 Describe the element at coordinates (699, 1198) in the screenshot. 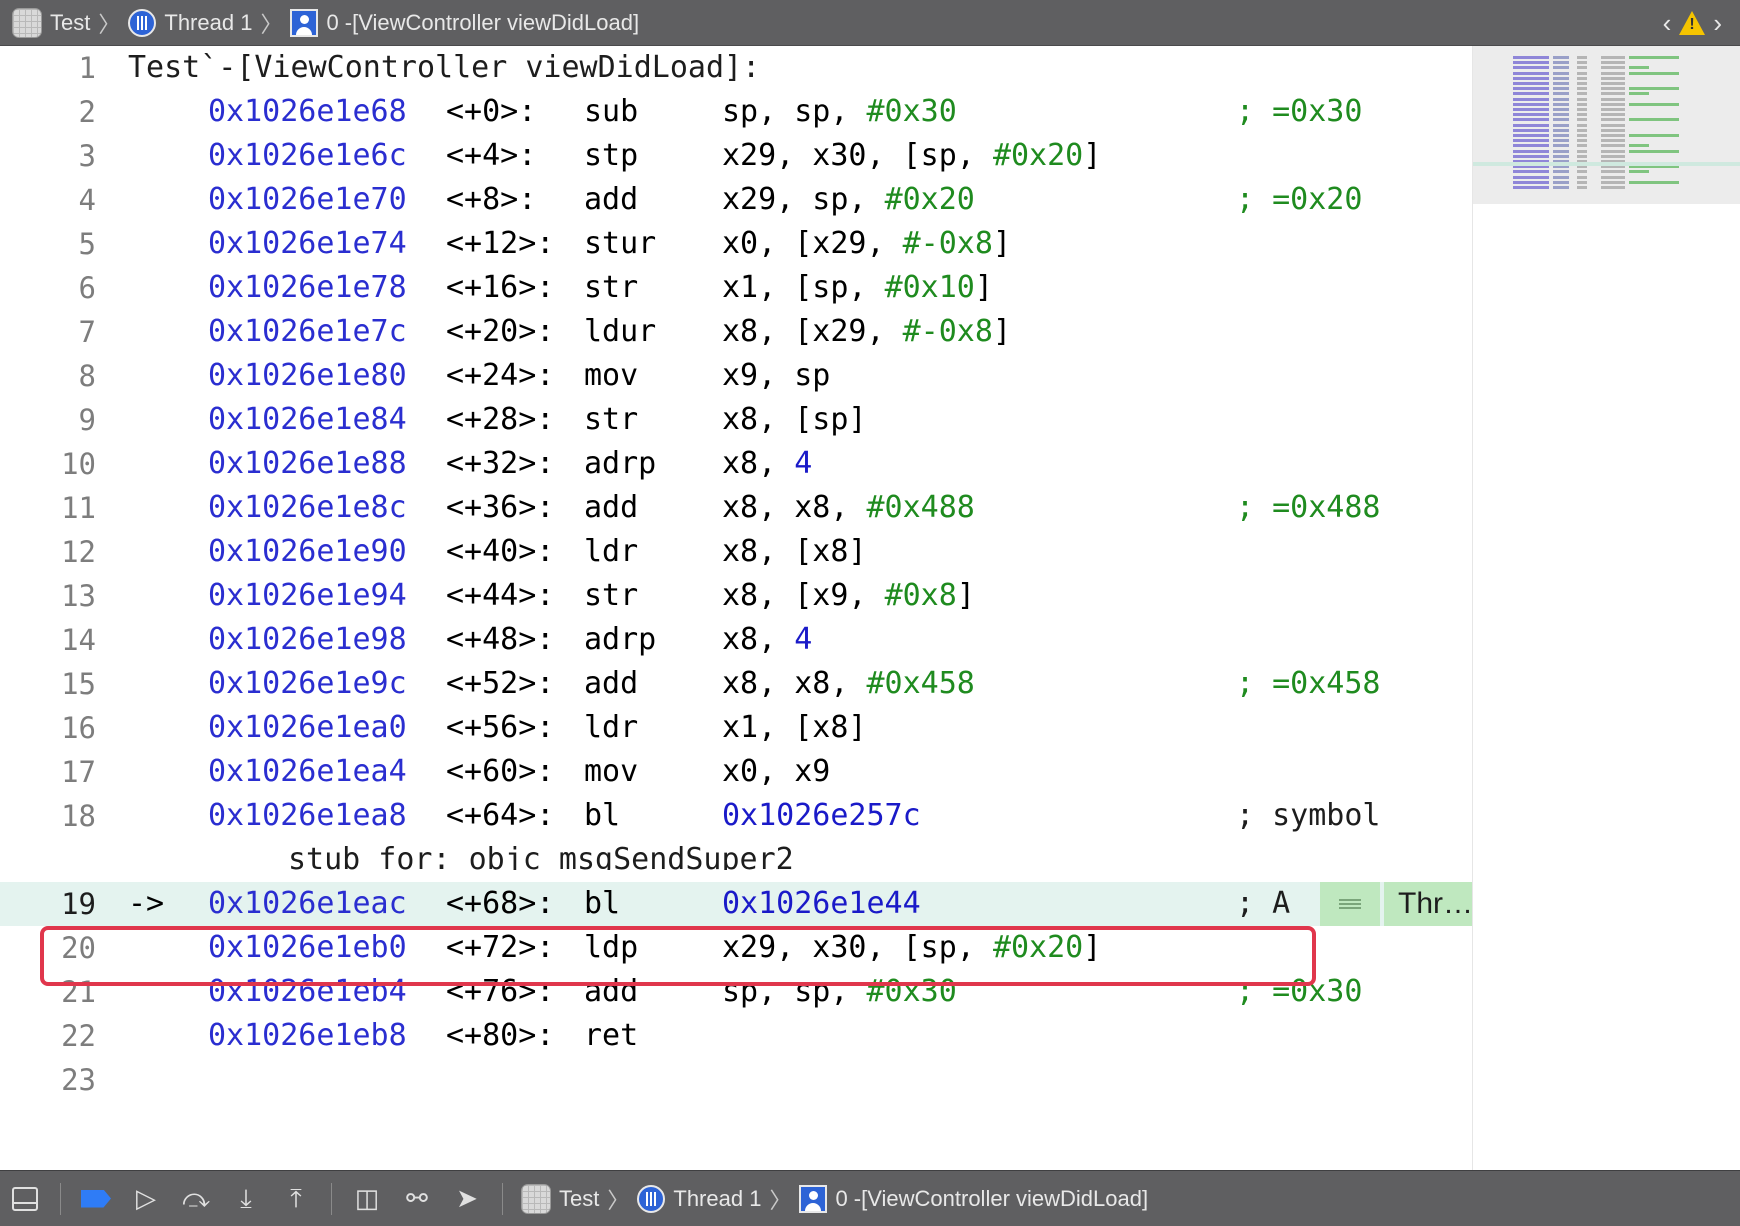

I see `debug-breadcrumb-thread: Thread 1` at that location.